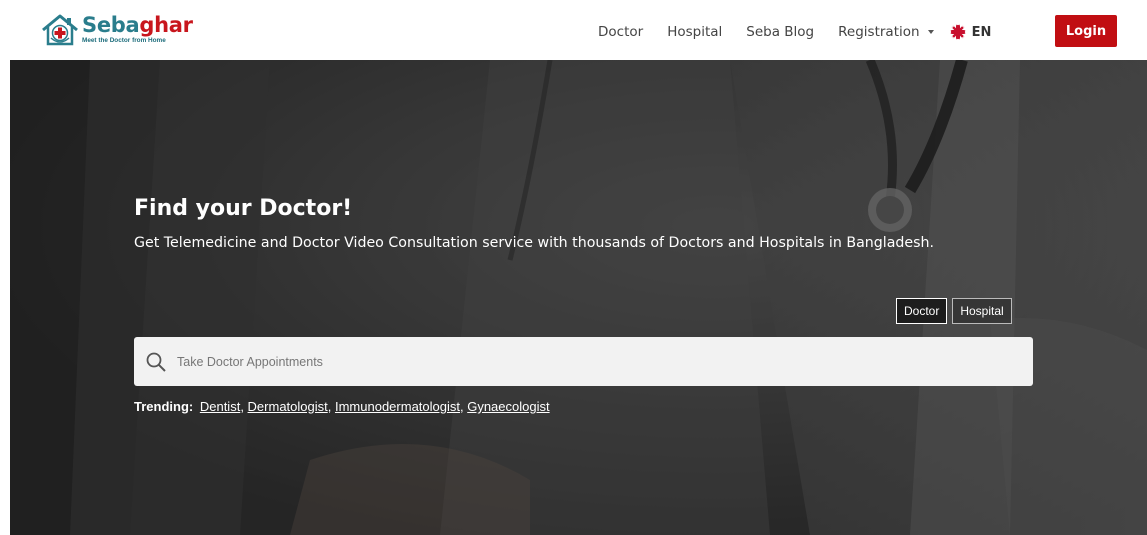 The width and height of the screenshot is (1147, 535). I want to click on logo-house-icon, so click(60, 30).